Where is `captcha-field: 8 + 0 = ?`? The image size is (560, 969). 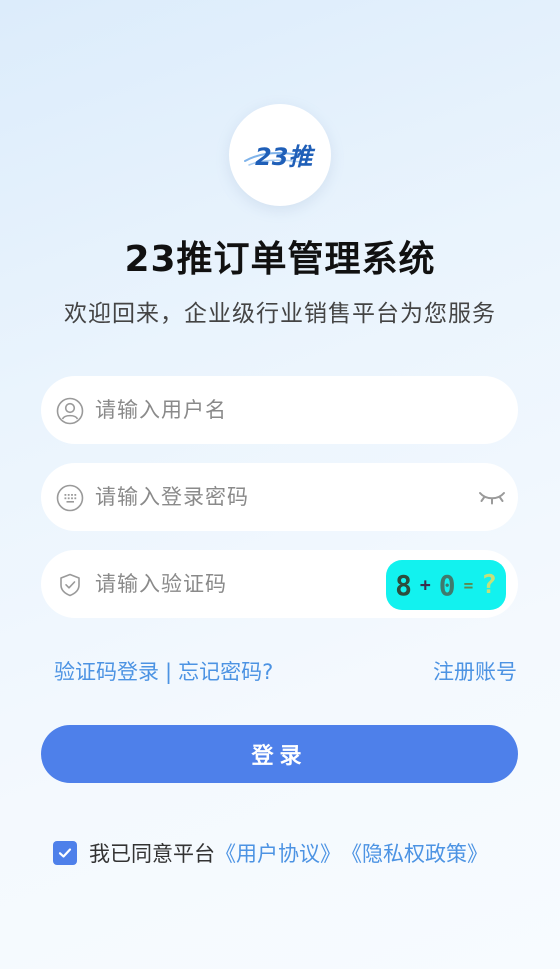
captcha-field: 8 + 0 = ? is located at coordinates (279, 584).